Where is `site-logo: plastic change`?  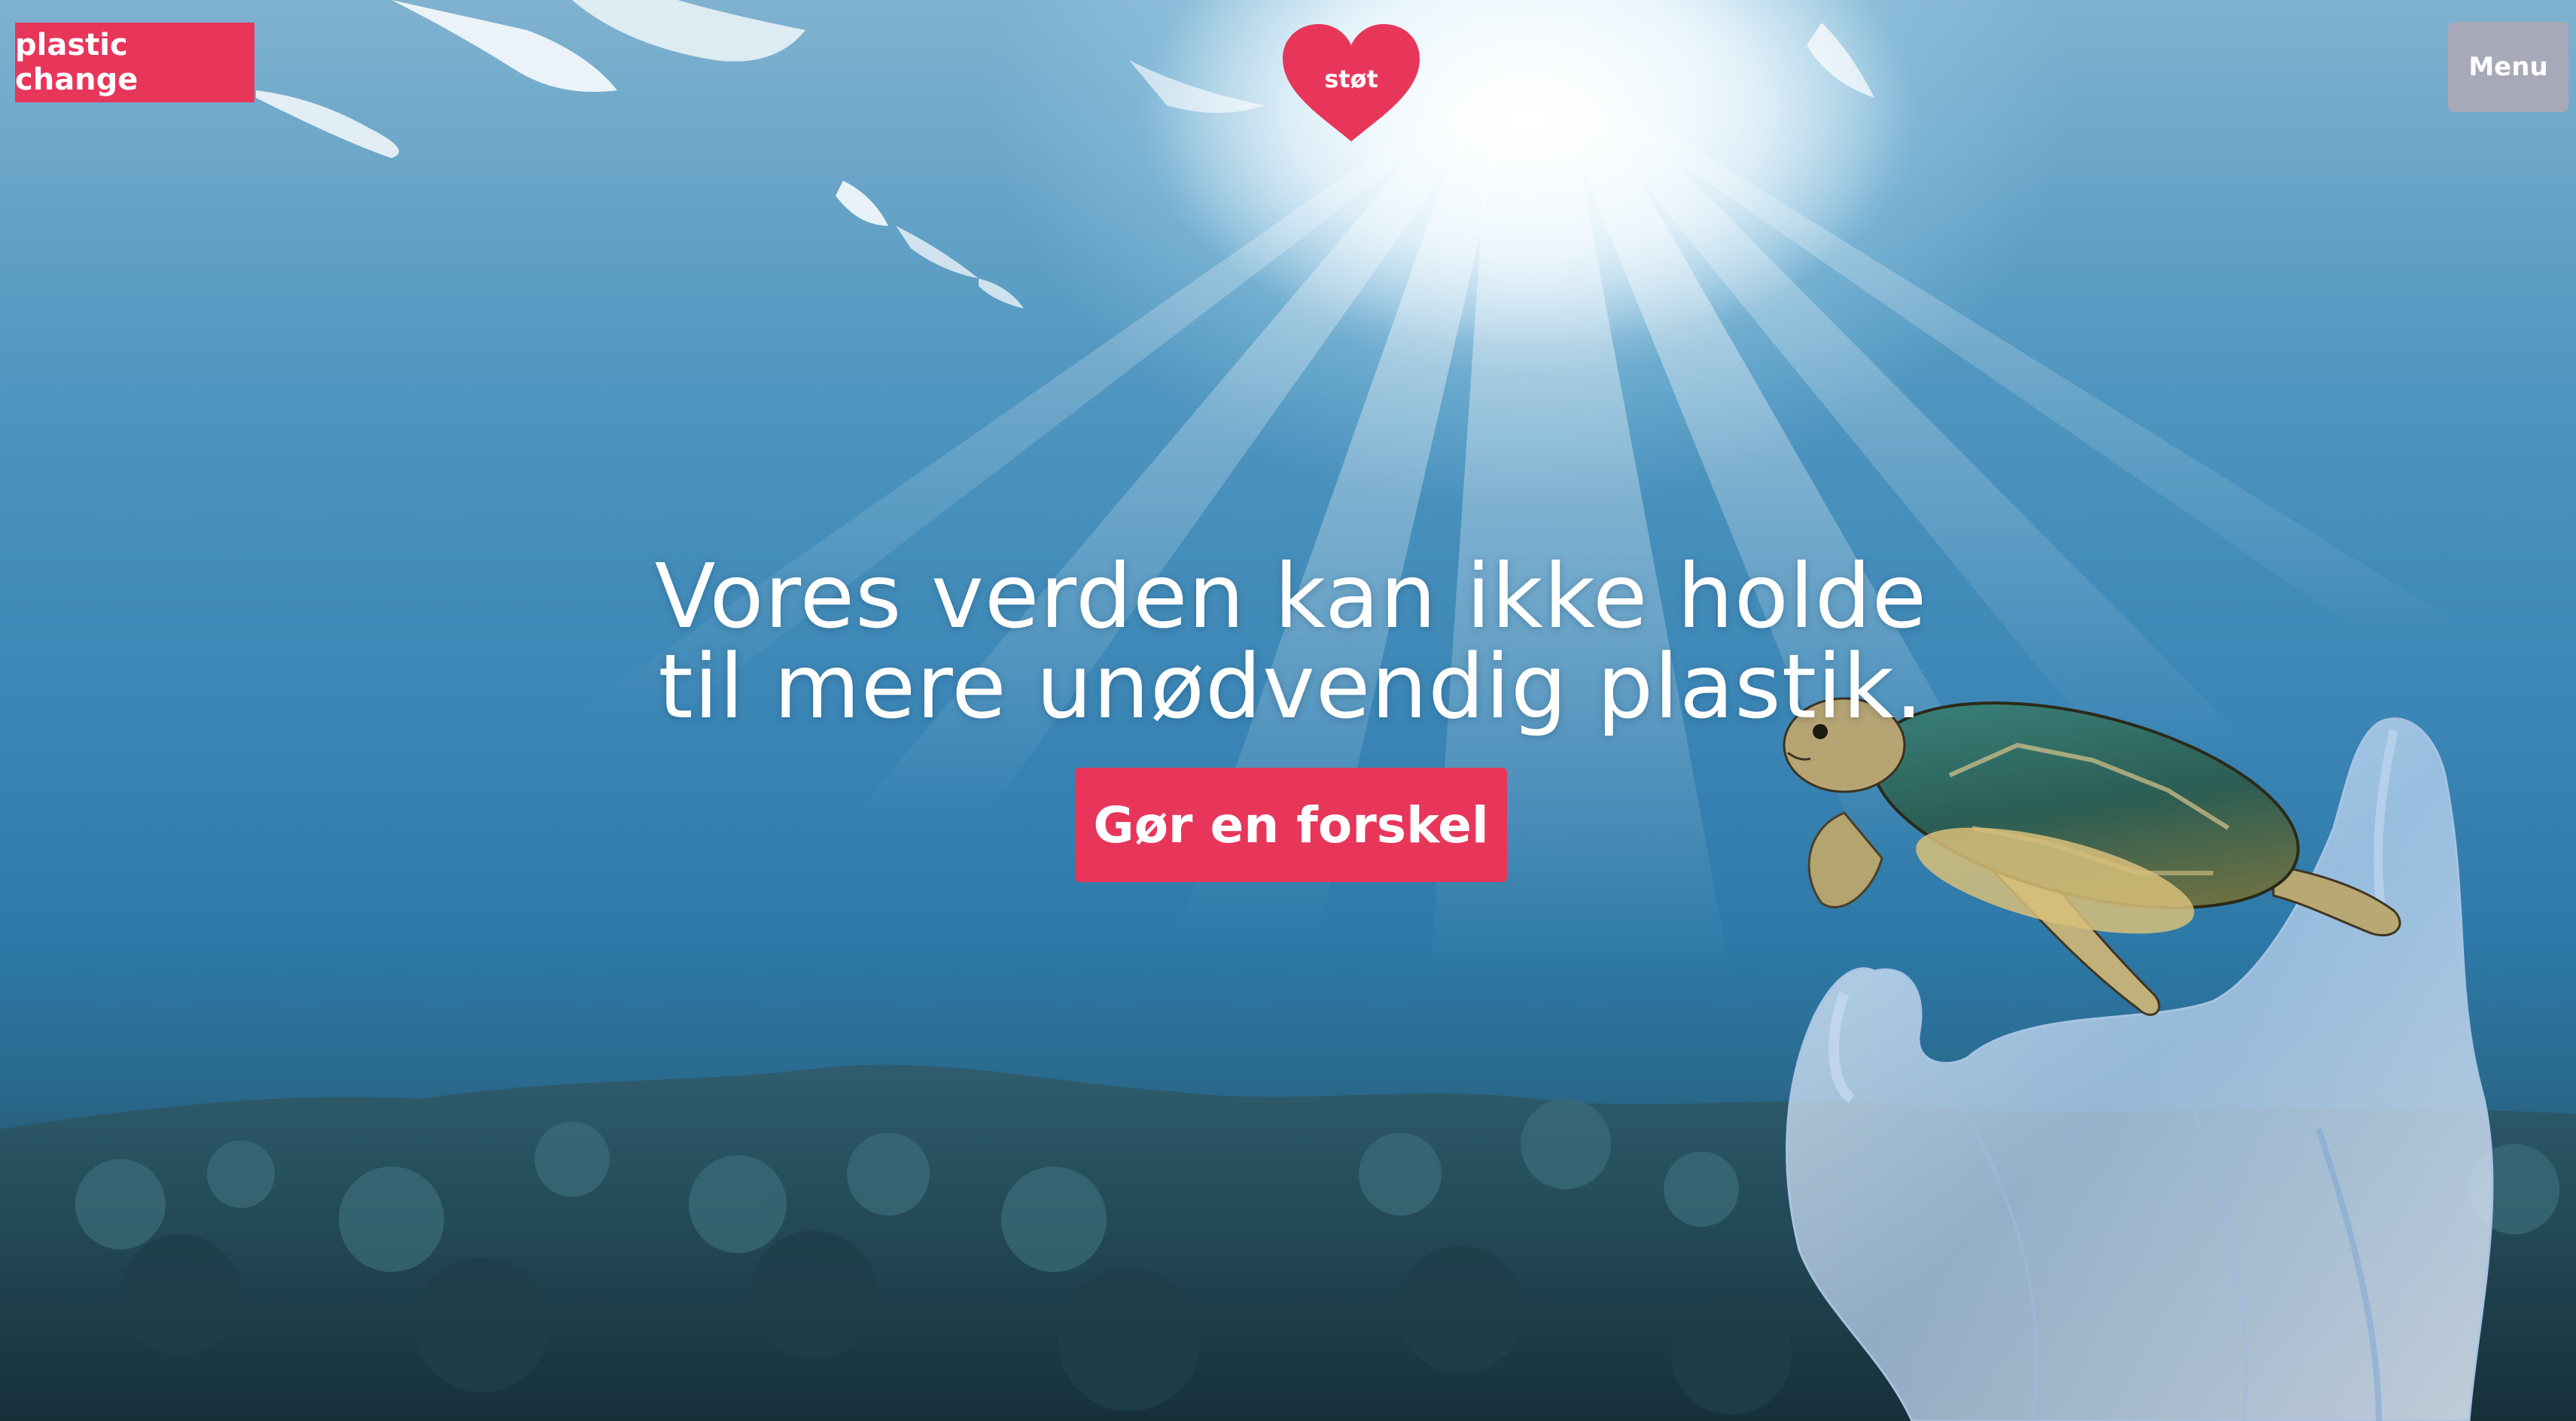
site-logo: plastic change is located at coordinates (135, 63).